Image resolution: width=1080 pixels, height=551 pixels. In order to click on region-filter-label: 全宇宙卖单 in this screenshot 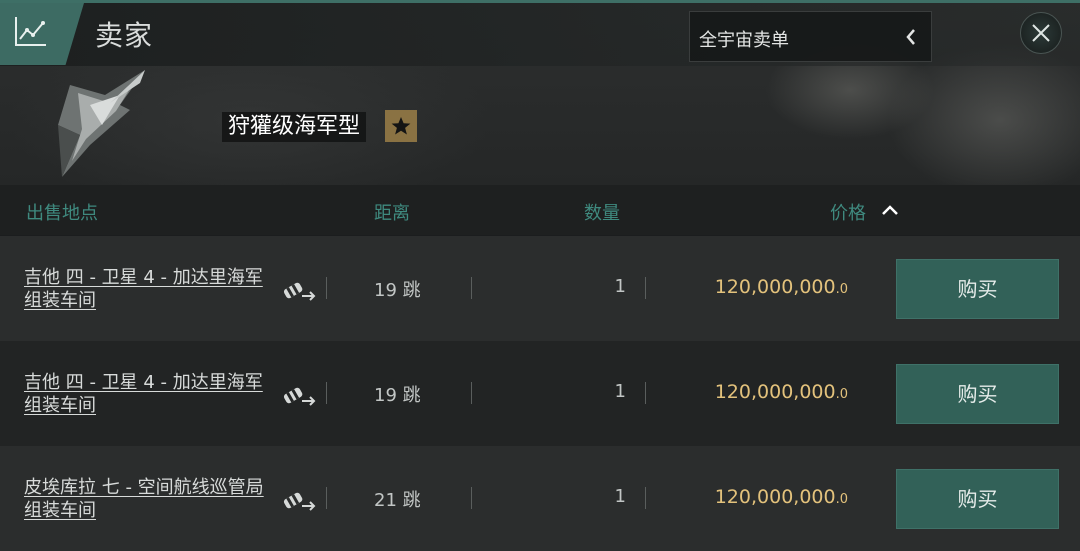, I will do `click(744, 40)`.